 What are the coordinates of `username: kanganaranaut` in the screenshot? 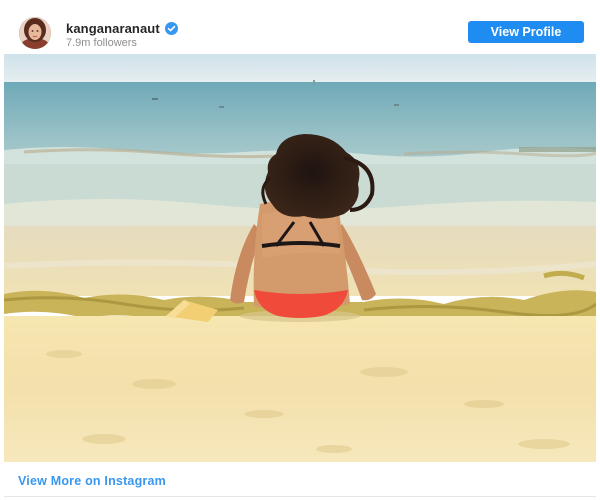 It's located at (113, 28).